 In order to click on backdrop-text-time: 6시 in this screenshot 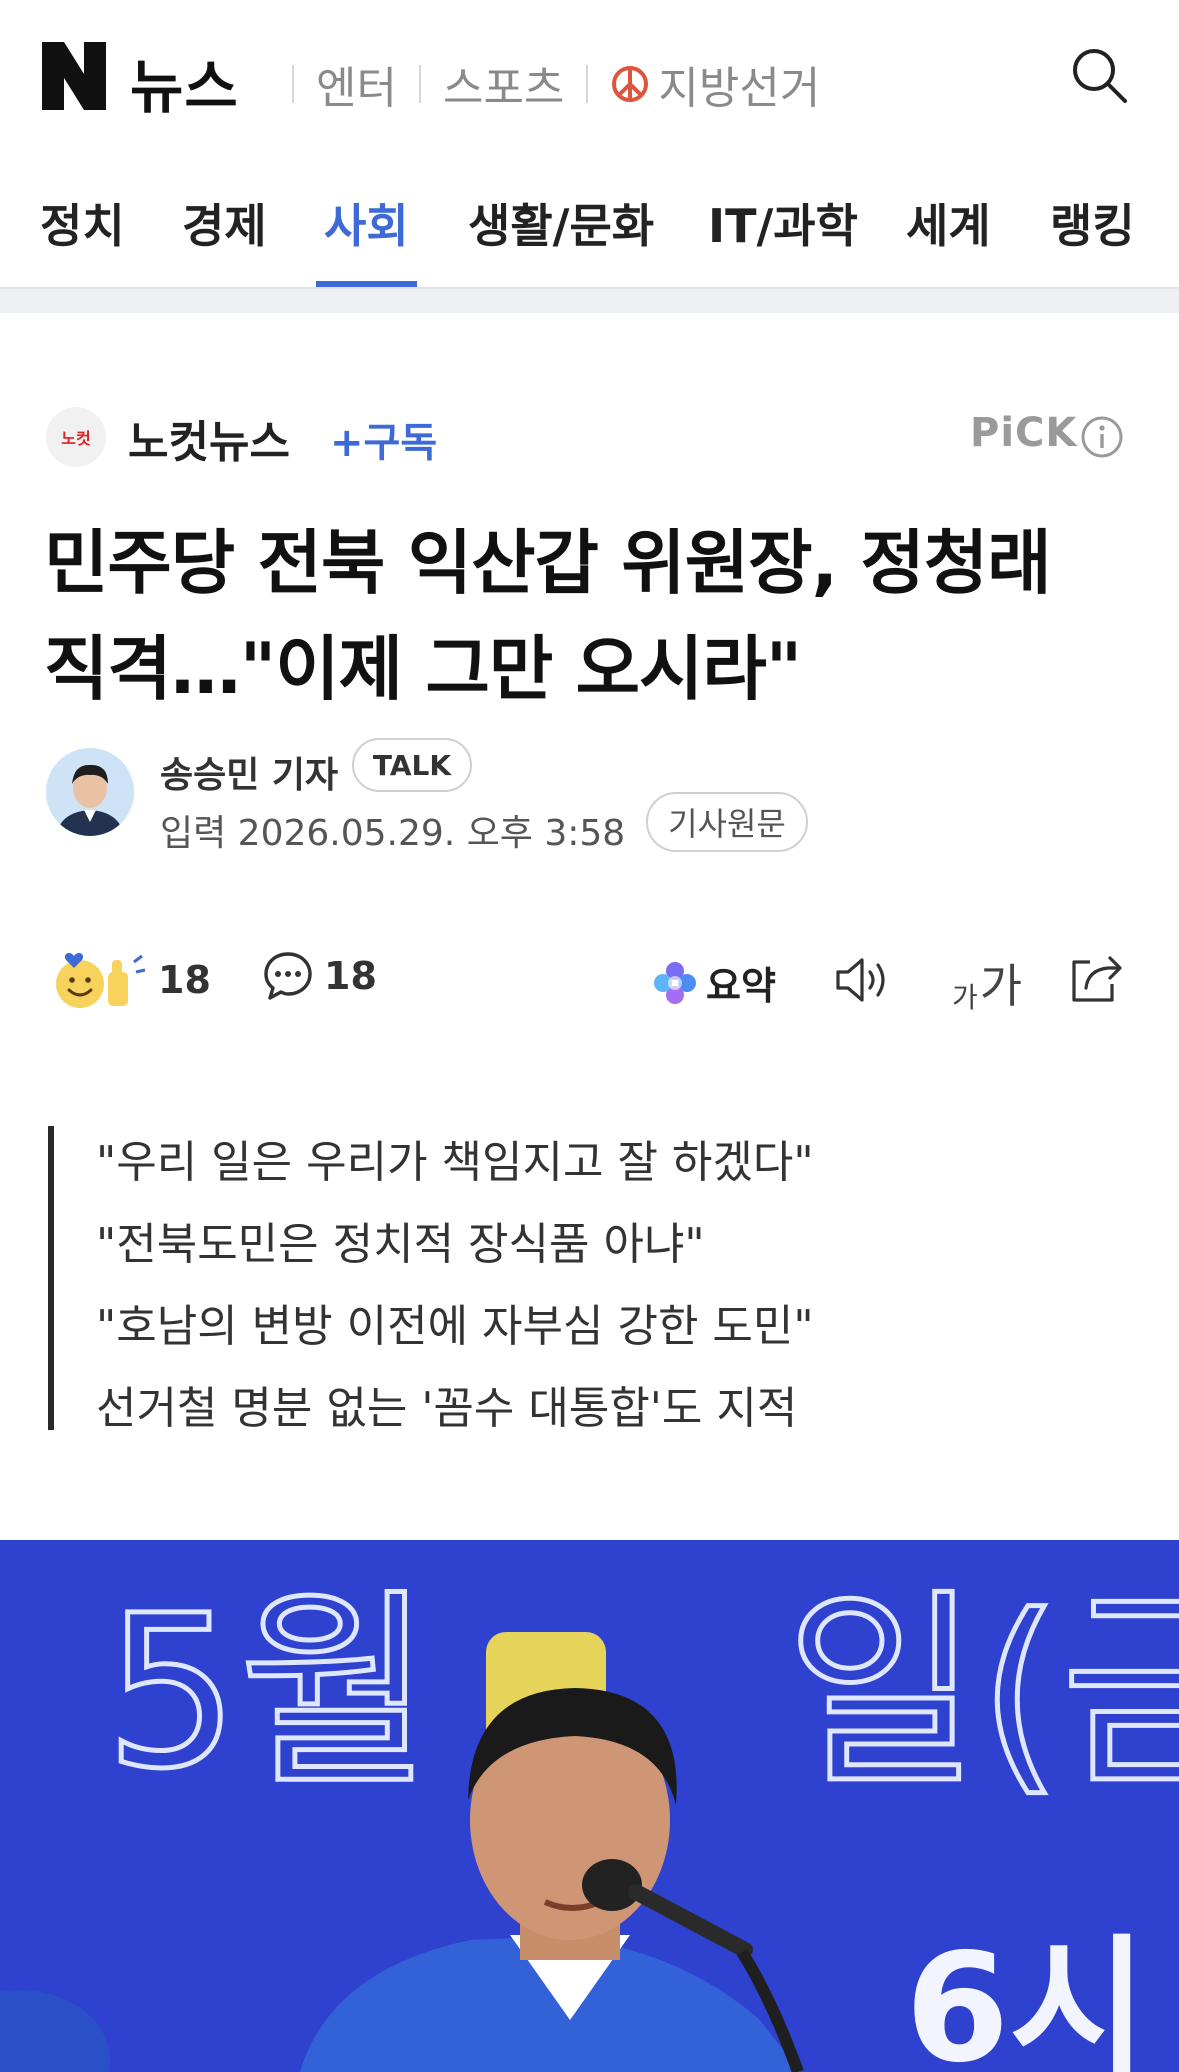, I will do `click(1026, 1997)`.